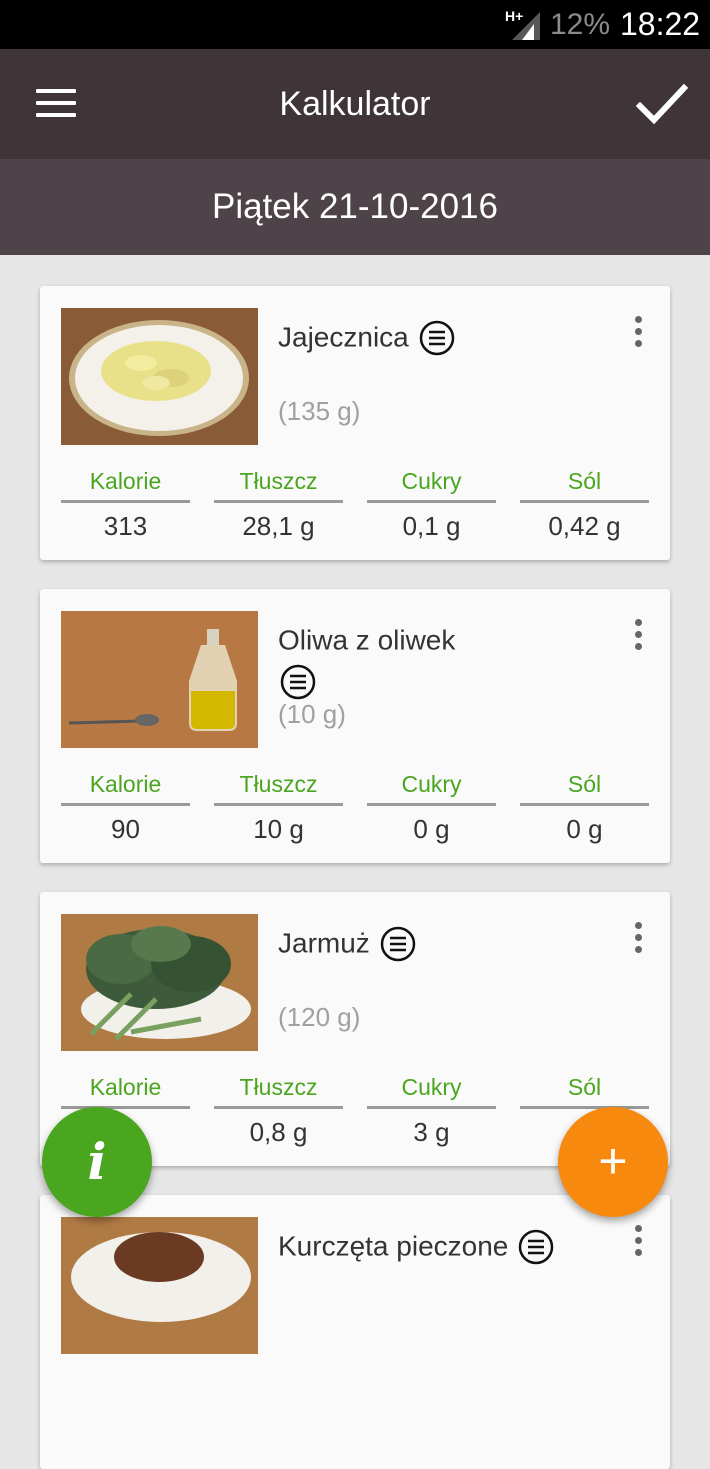 This screenshot has height=1469, width=710. Describe the element at coordinates (125, 526) in the screenshot. I see `nutrient-value: 313` at that location.